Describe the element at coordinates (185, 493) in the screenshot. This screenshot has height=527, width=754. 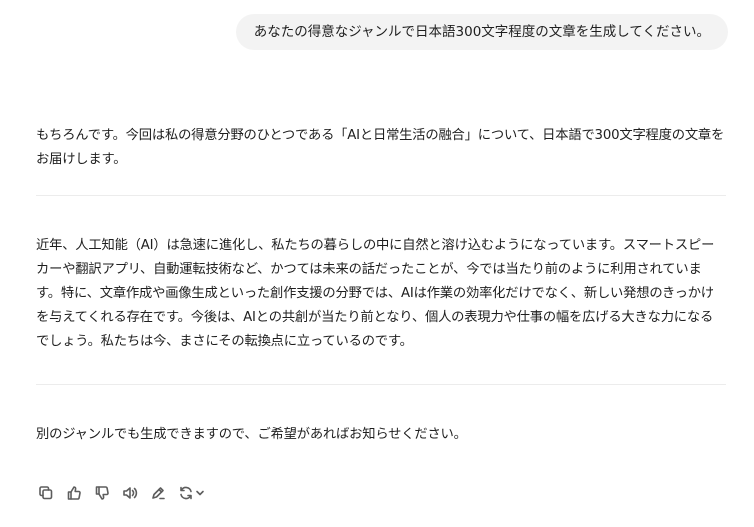
I see `regenerate-icon` at that location.